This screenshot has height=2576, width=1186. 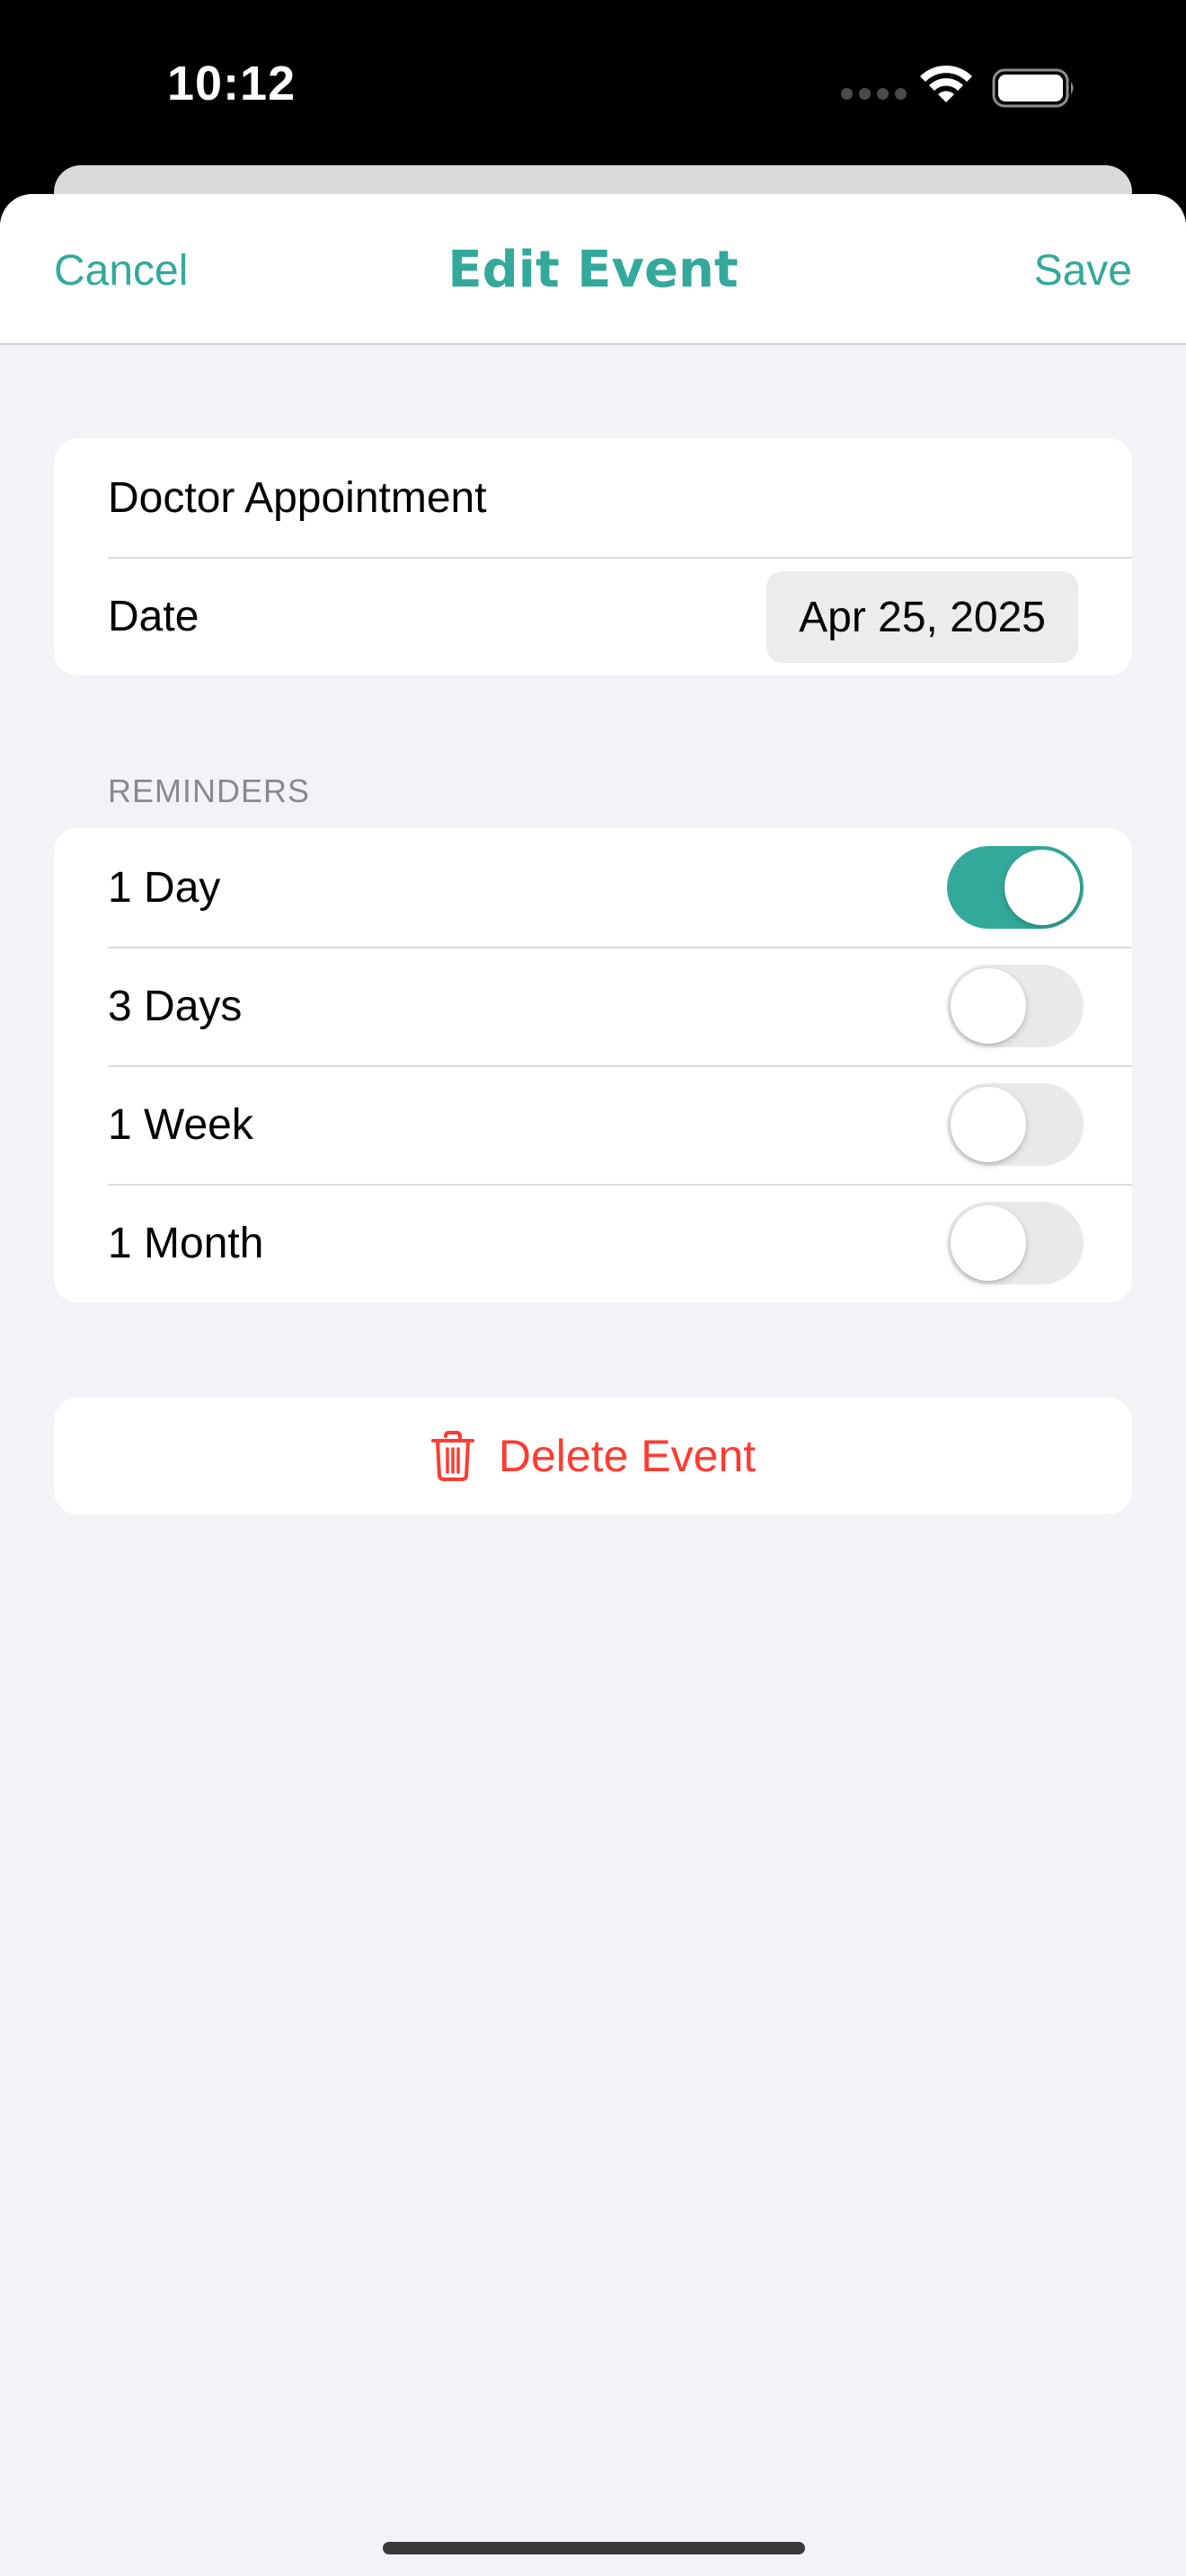 What do you see at coordinates (593, 1006) in the screenshot?
I see `reminder-row-3-days: 3 Days` at bounding box center [593, 1006].